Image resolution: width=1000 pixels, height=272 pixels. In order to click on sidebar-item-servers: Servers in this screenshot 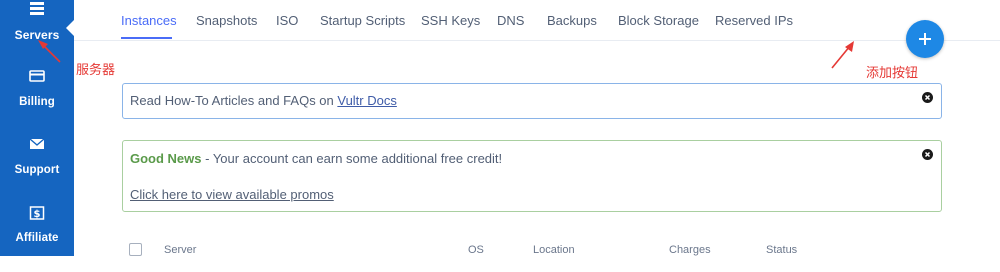, I will do `click(37, 35)`.